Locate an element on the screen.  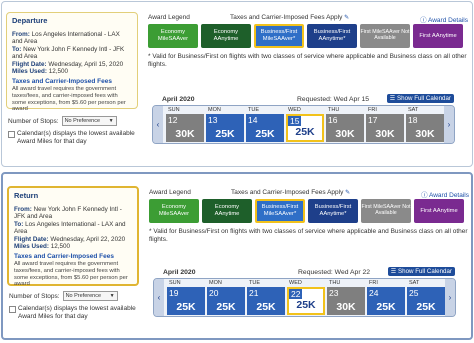
legend-economy-milesaaver: Economy MileSAAver is located at coordinates (173, 36).